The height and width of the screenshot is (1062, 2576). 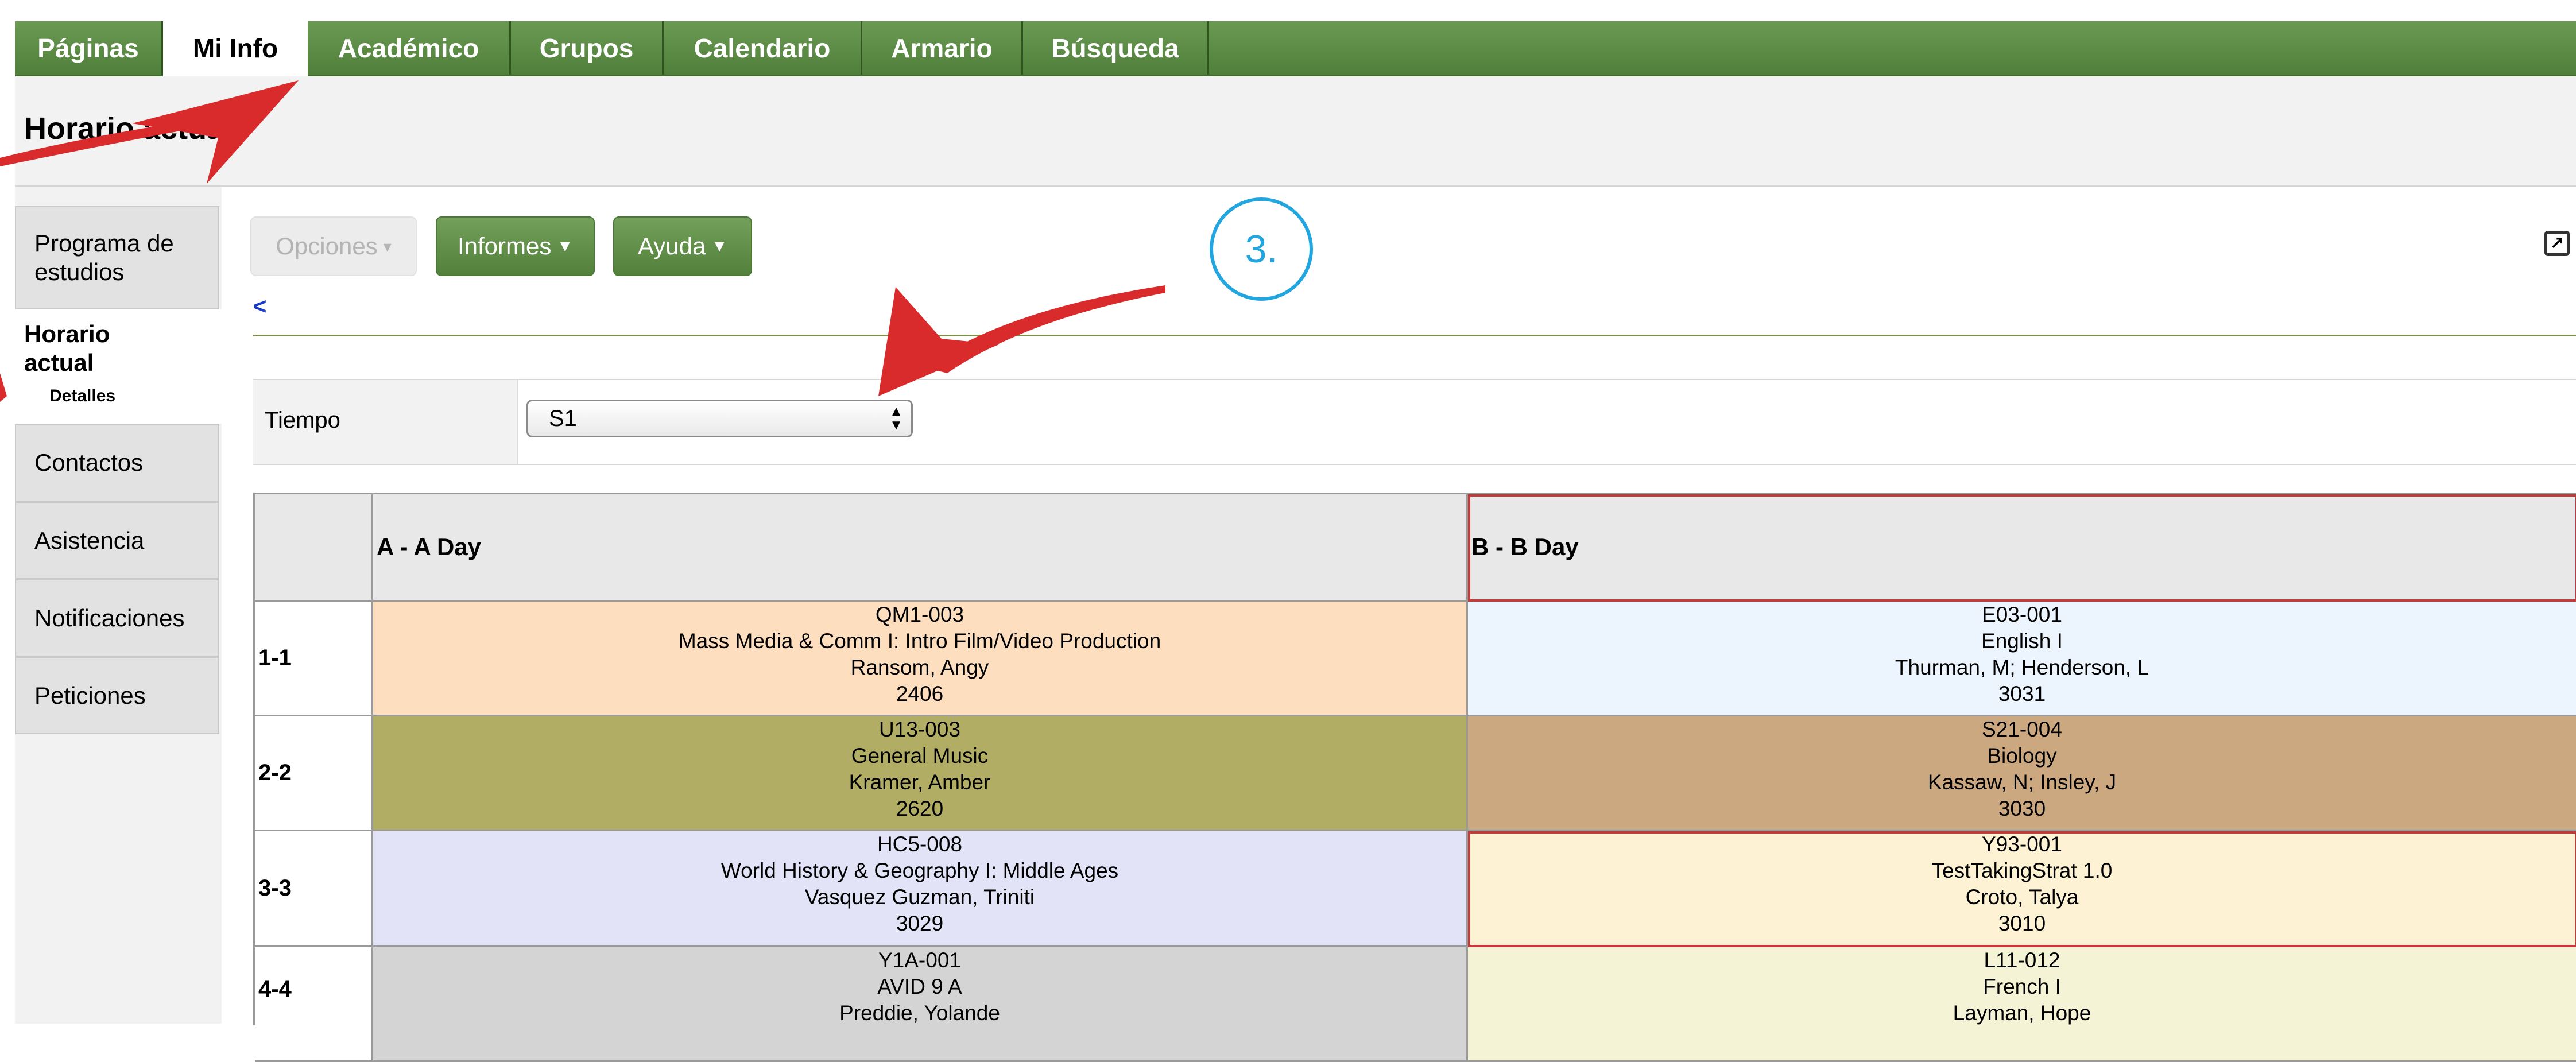 What do you see at coordinates (275, 657) in the screenshot?
I see `period-label: 1-1` at bounding box center [275, 657].